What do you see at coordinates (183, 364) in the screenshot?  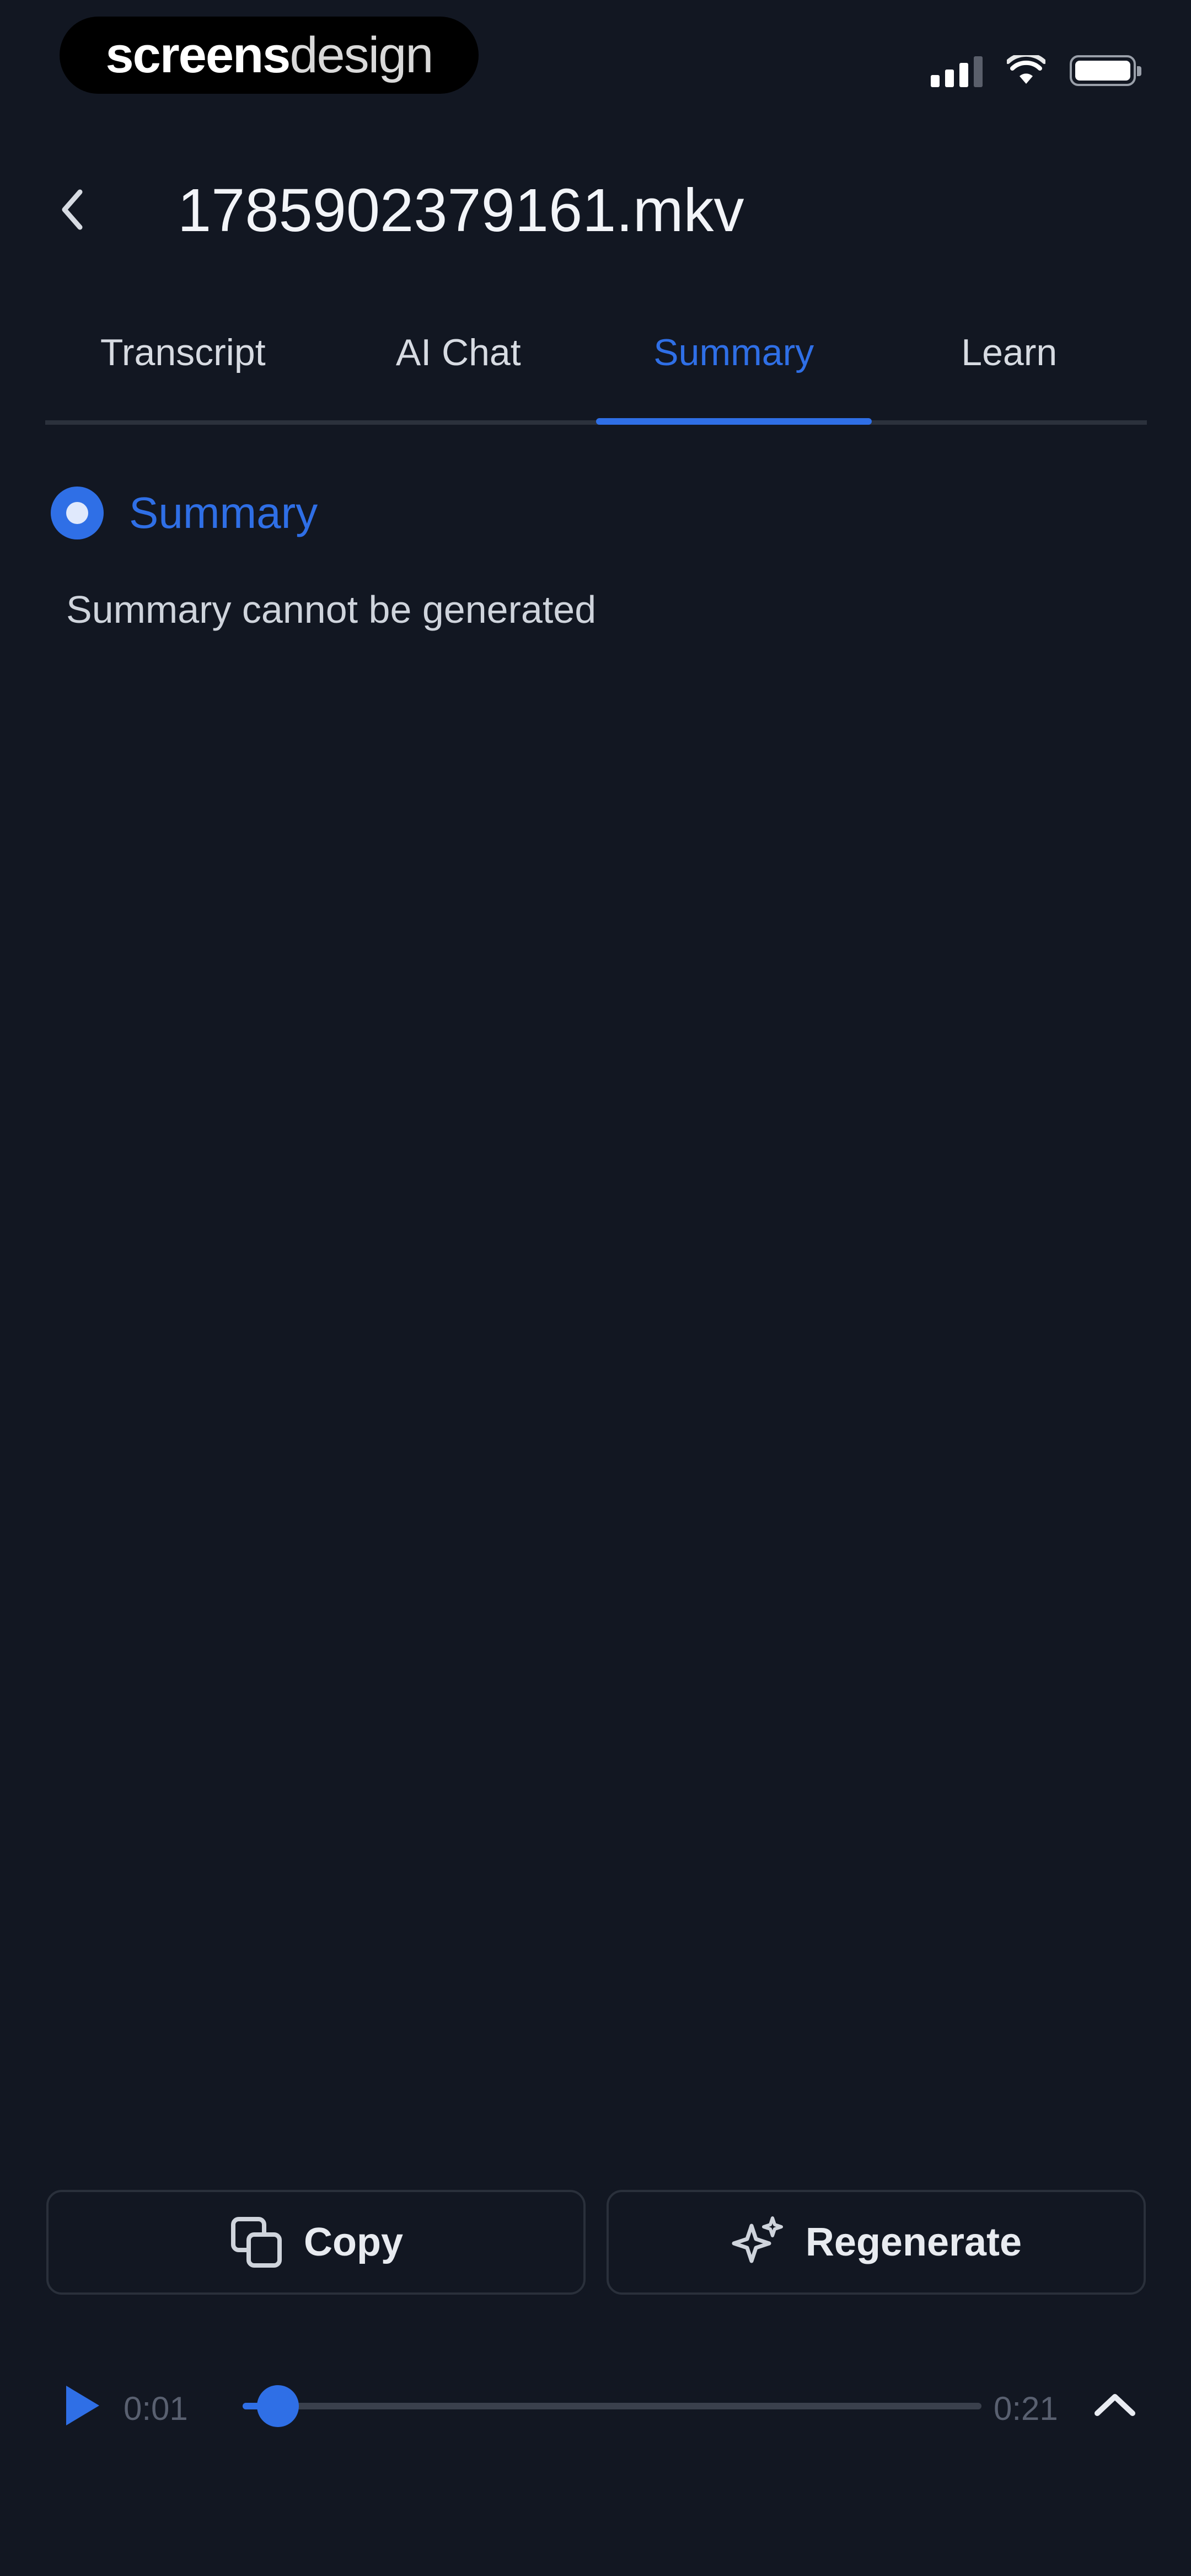 I see `tab-transcript: Transcript` at bounding box center [183, 364].